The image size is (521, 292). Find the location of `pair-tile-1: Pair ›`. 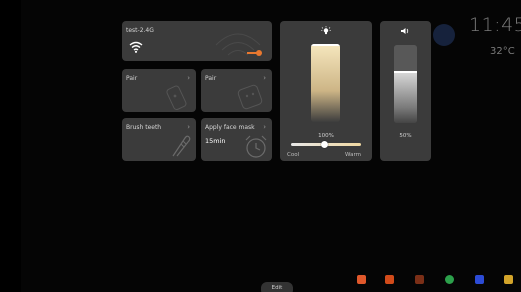

pair-tile-1: Pair › is located at coordinates (159, 90).